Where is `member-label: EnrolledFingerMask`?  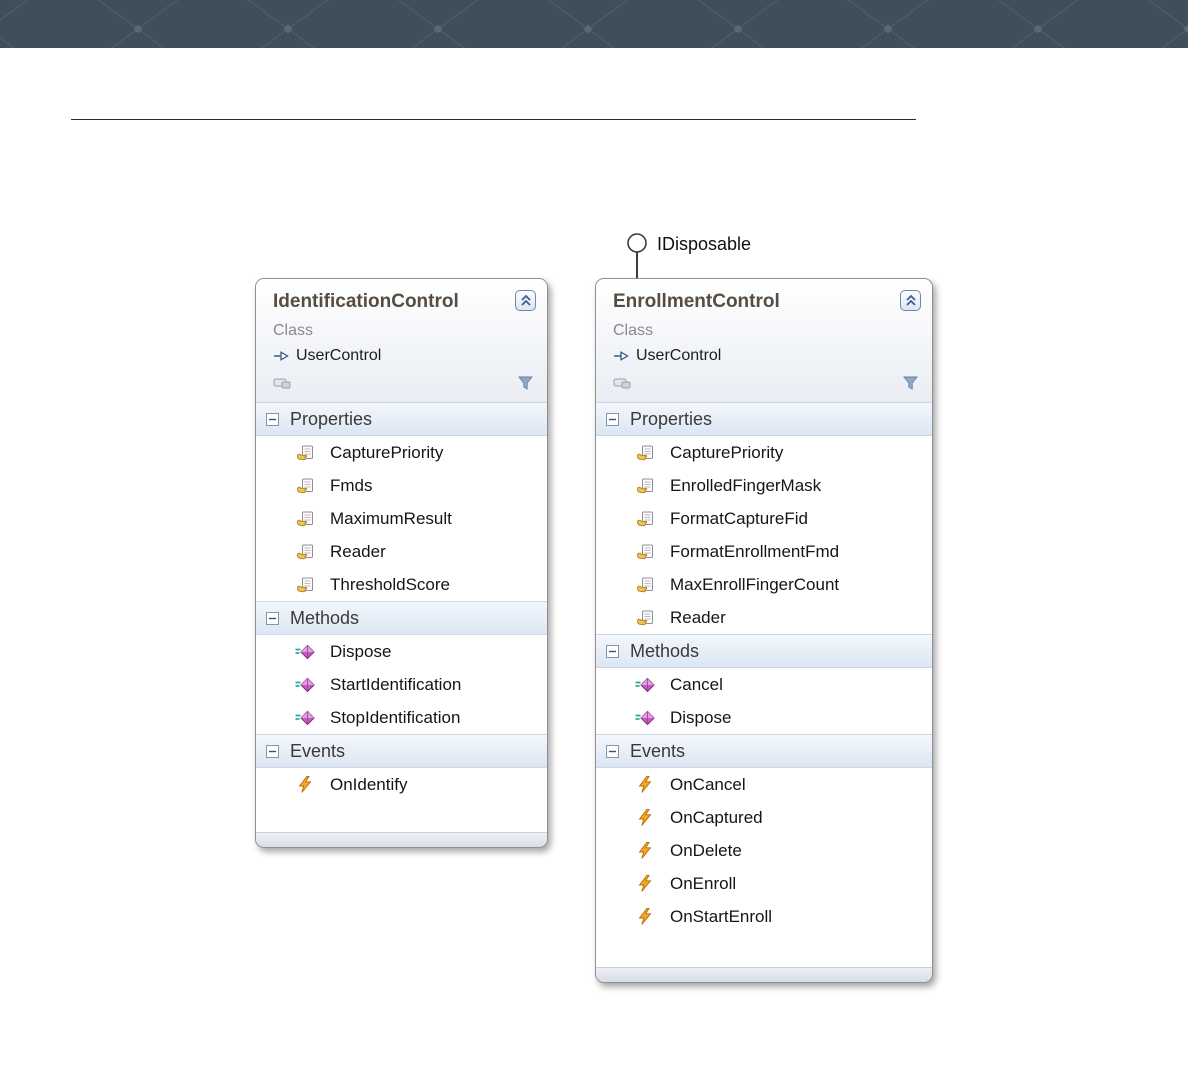
member-label: EnrolledFingerMask is located at coordinates (746, 485).